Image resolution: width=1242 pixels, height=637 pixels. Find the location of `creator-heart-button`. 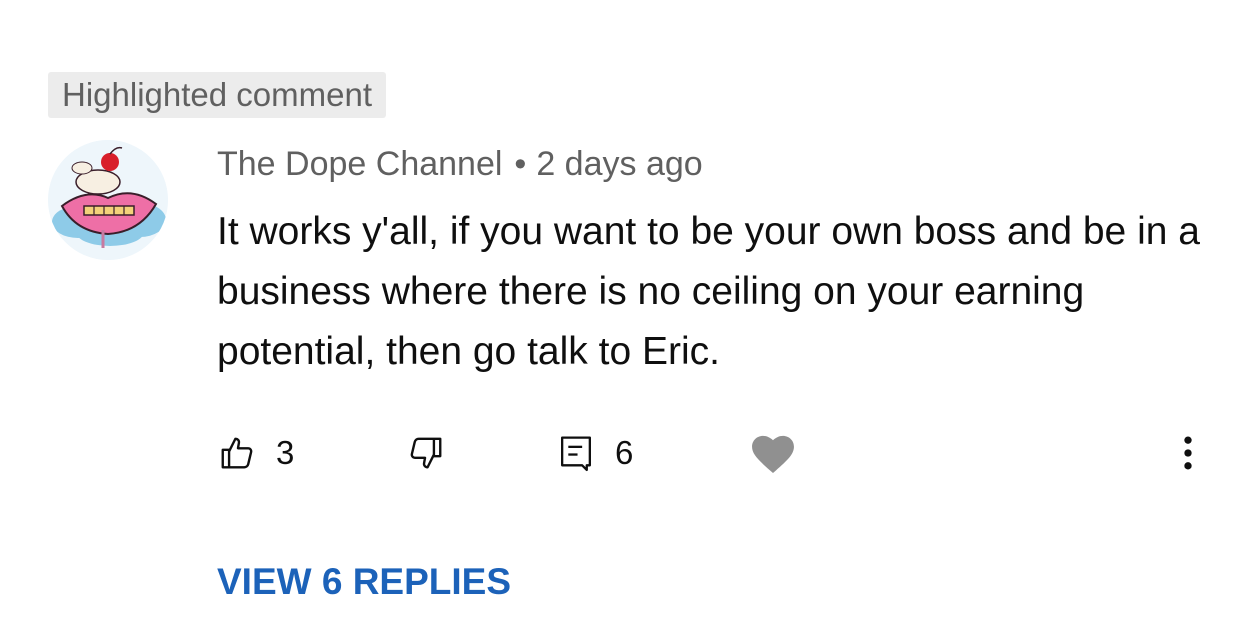

creator-heart-button is located at coordinates (773, 453).